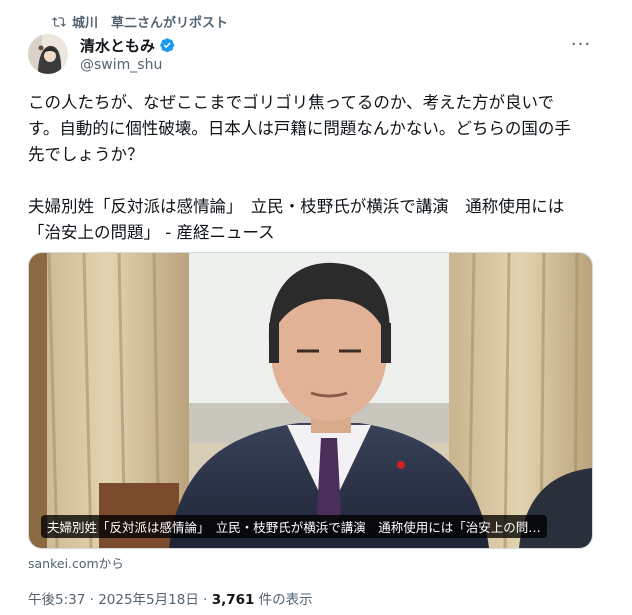  I want to click on tweet-timestamp: 午後5:37 · 2025年5月18日 ·, so click(120, 600).